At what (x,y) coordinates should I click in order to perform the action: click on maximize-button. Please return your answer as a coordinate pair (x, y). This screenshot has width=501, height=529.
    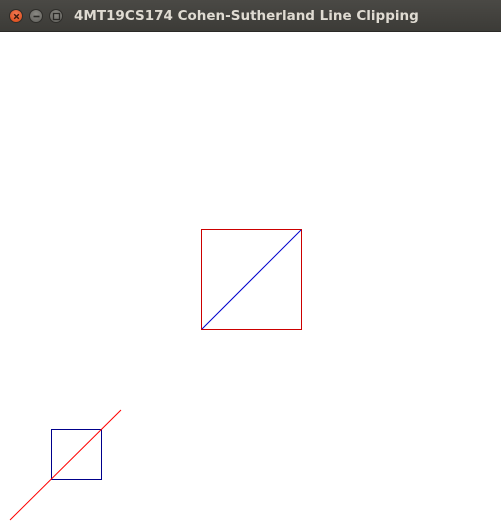
    Looking at the image, I should click on (56, 16).